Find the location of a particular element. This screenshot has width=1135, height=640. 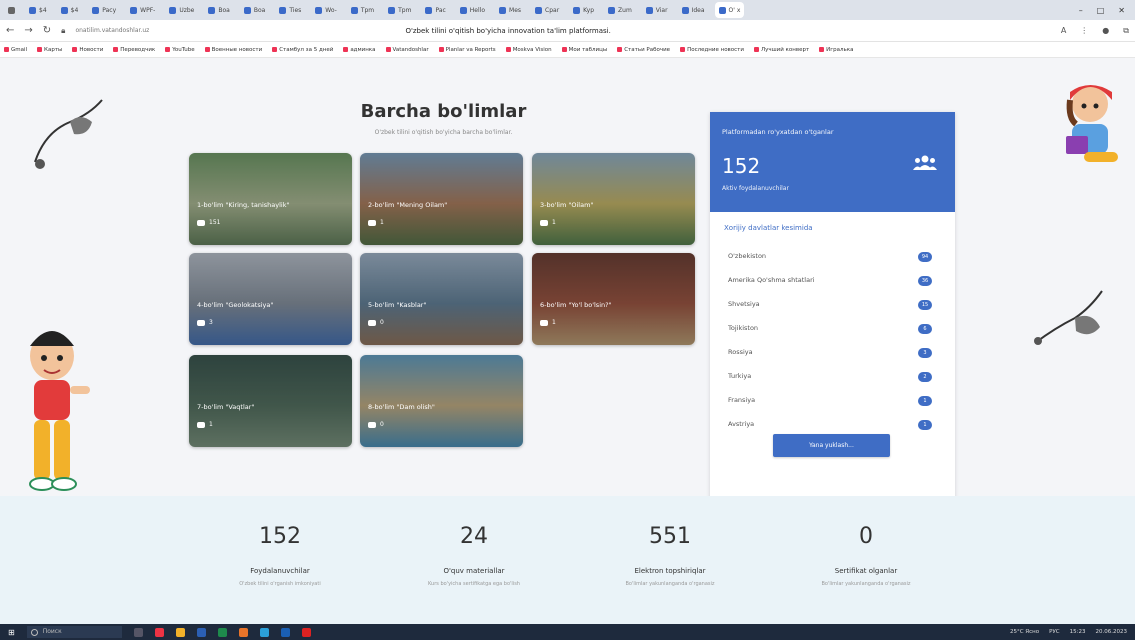

outlook-app-icon is located at coordinates (285, 632).